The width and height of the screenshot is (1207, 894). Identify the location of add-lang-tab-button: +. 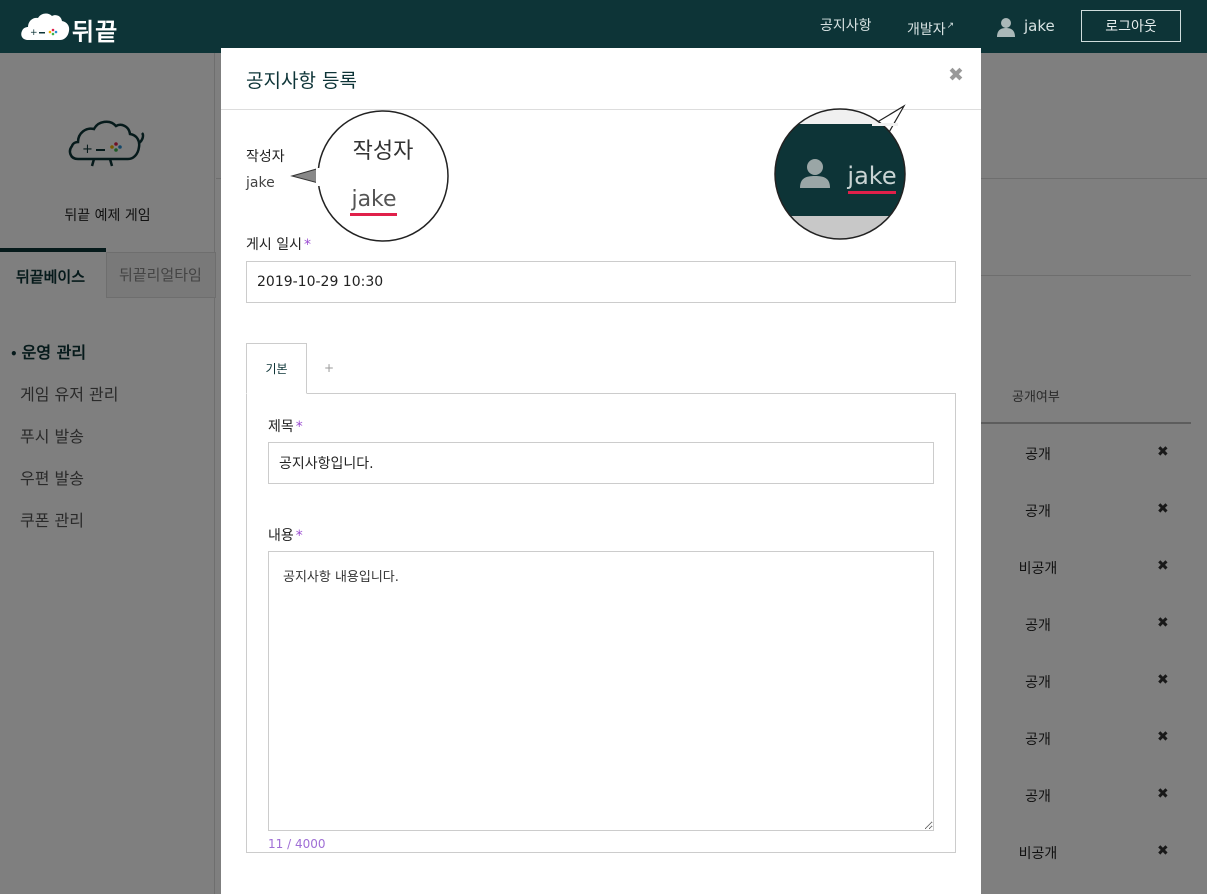
(329, 368).